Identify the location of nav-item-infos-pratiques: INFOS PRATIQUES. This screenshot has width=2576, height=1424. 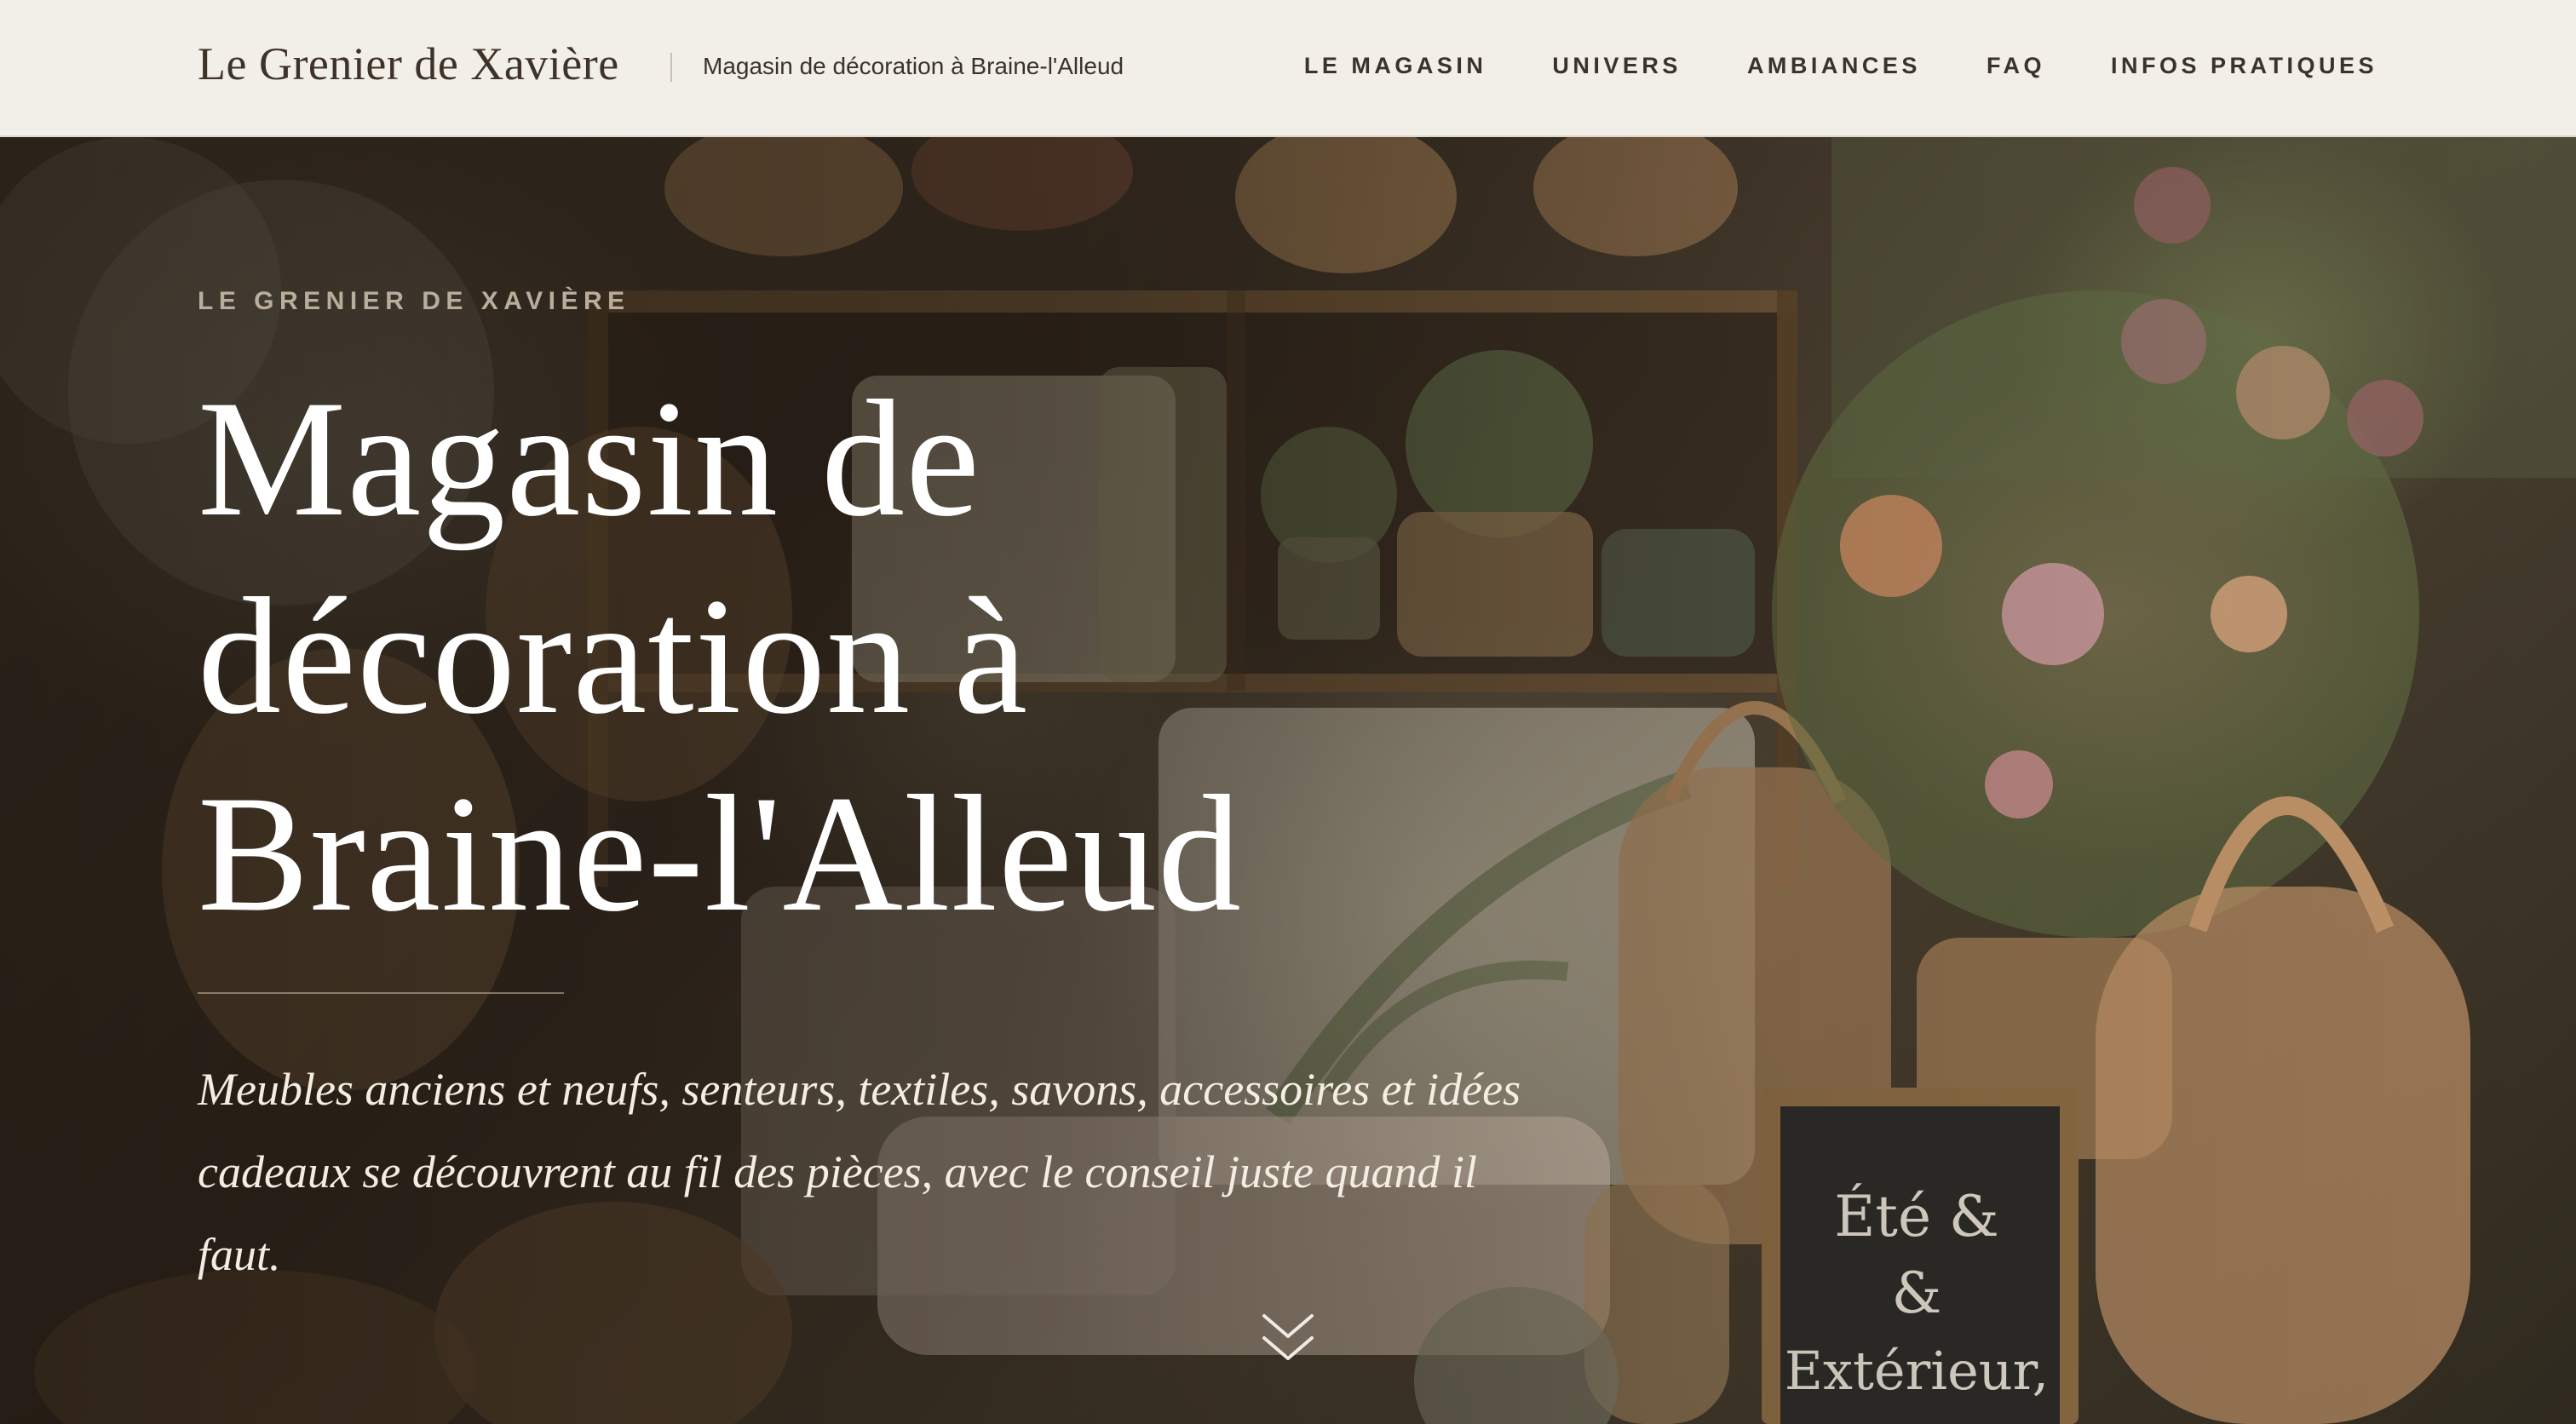
(2245, 66).